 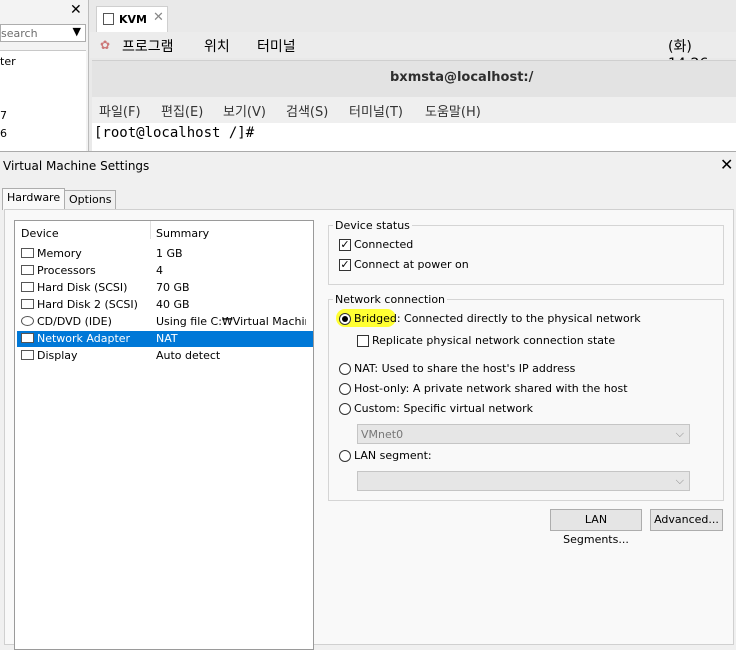 What do you see at coordinates (377, 318) in the screenshot?
I see `bridged-keyword: Bridged:` at bounding box center [377, 318].